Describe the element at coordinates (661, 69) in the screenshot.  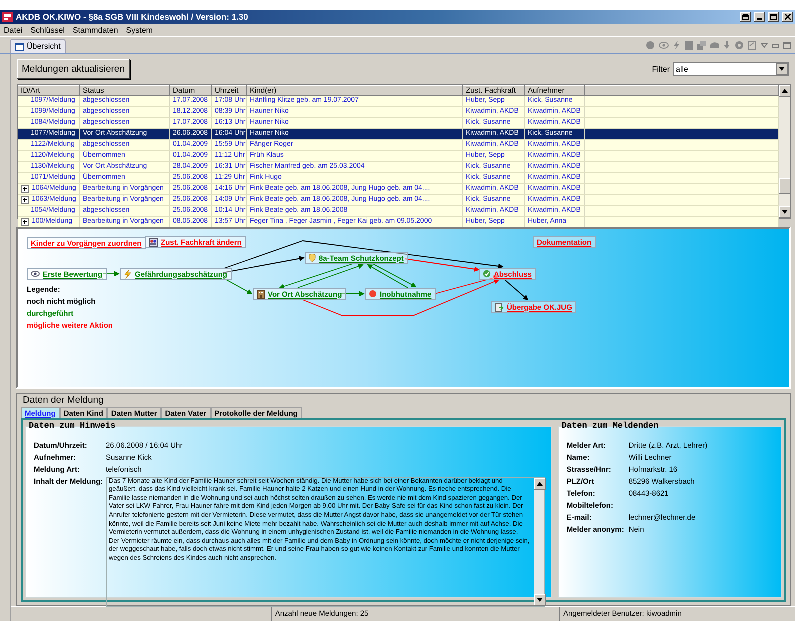
I see `filter-label: Filter` at that location.